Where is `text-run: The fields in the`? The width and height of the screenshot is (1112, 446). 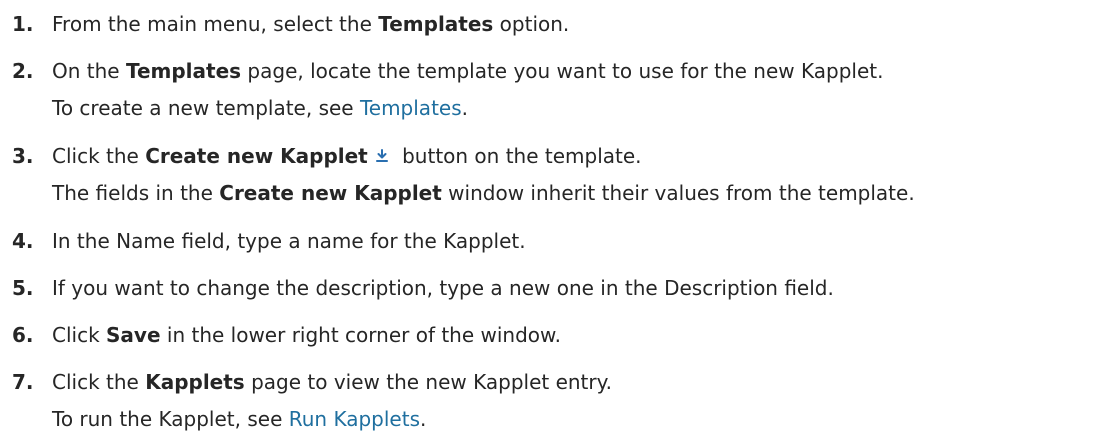 text-run: The fields in the is located at coordinates (136, 193).